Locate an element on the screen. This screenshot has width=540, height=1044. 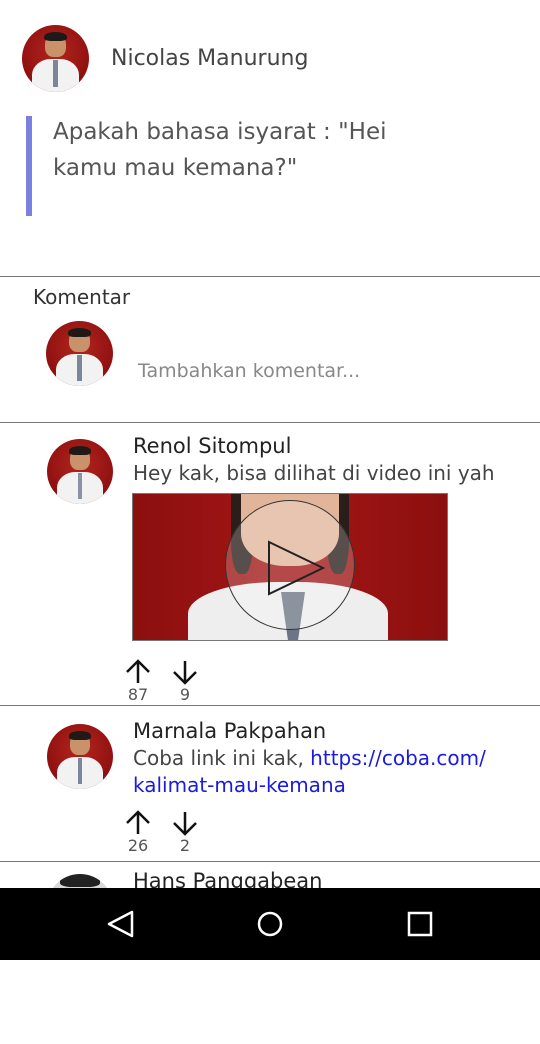
upvote-count: 26 is located at coordinates (138, 845).